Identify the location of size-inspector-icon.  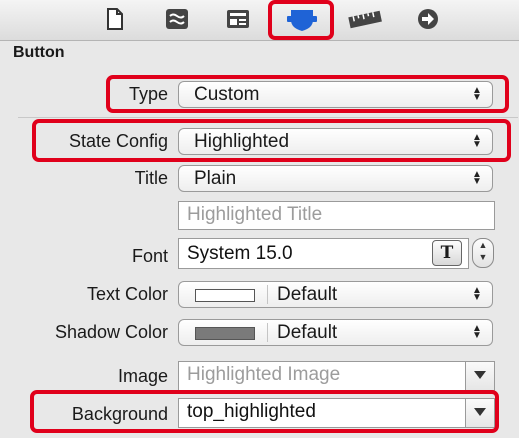
(365, 19).